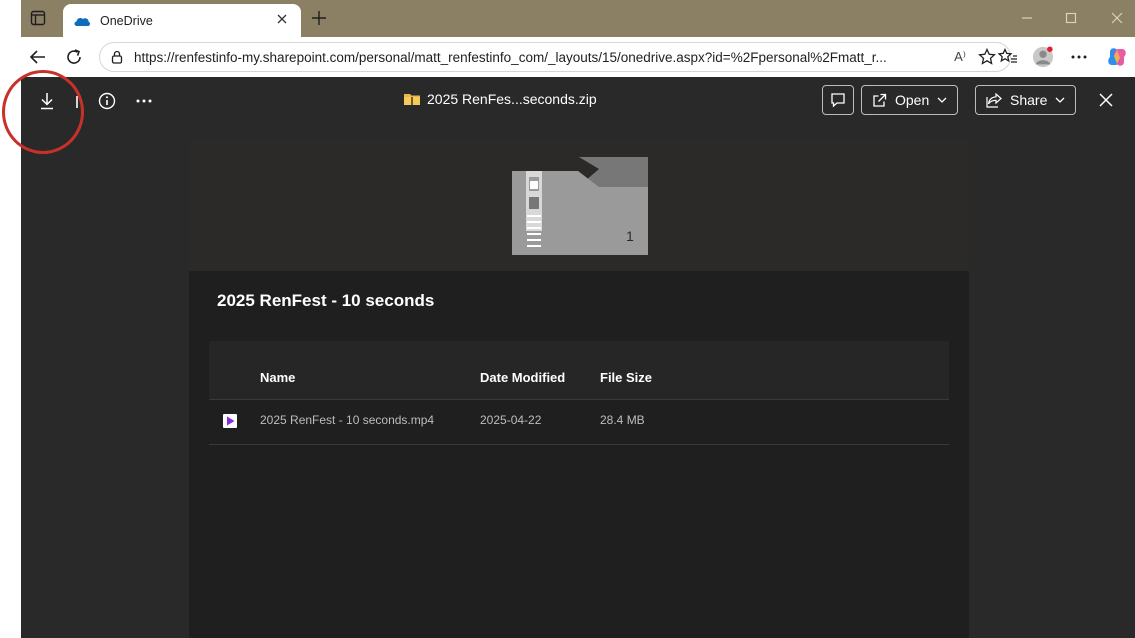 The image size is (1135, 638). I want to click on maximize-icon, so click(1071, 18).